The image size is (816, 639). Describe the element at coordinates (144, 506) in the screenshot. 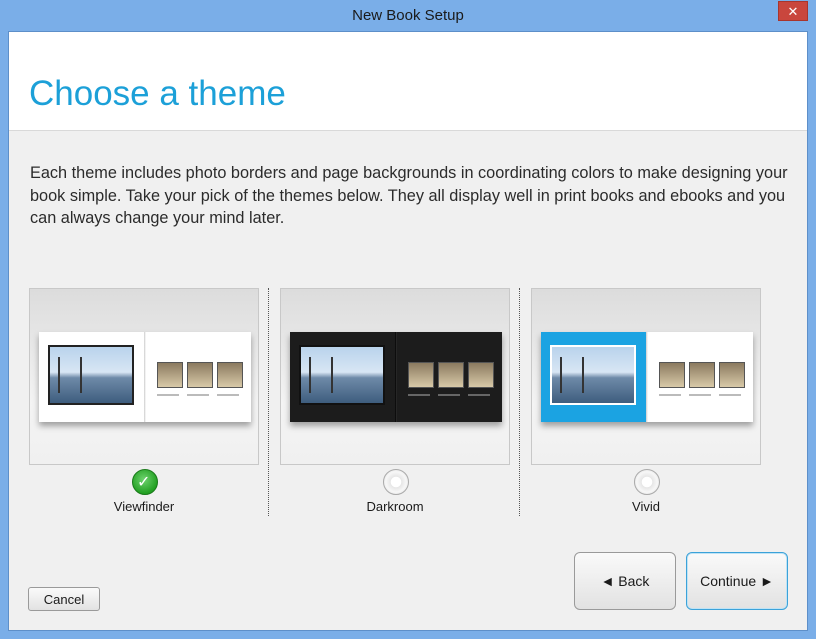

I see `theme-label: Viewfinder` at that location.